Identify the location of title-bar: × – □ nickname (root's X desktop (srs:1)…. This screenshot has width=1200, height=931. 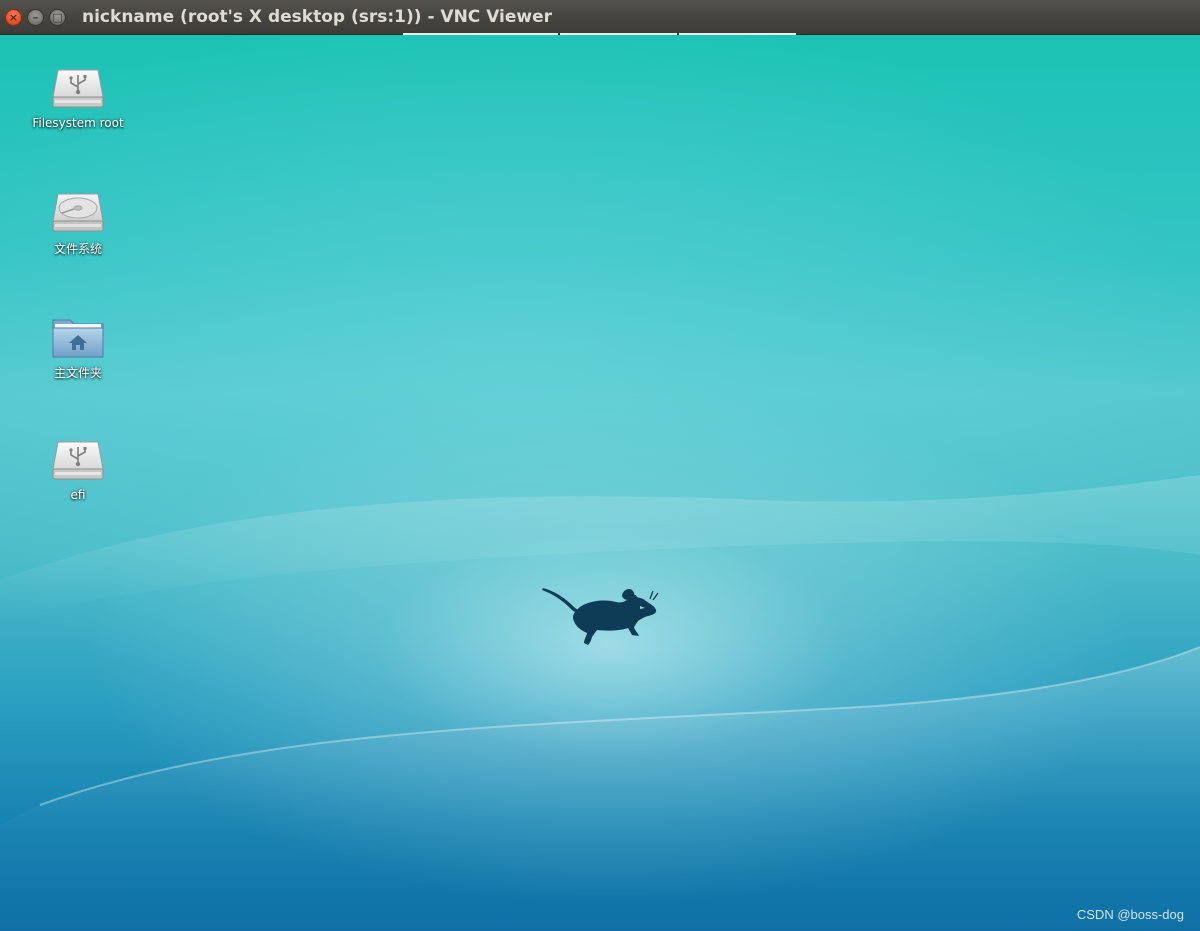
(600, 17).